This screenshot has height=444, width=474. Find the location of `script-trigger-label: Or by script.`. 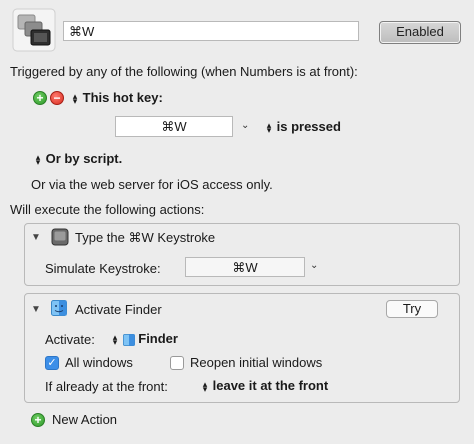

script-trigger-label: Or by script. is located at coordinates (84, 158).